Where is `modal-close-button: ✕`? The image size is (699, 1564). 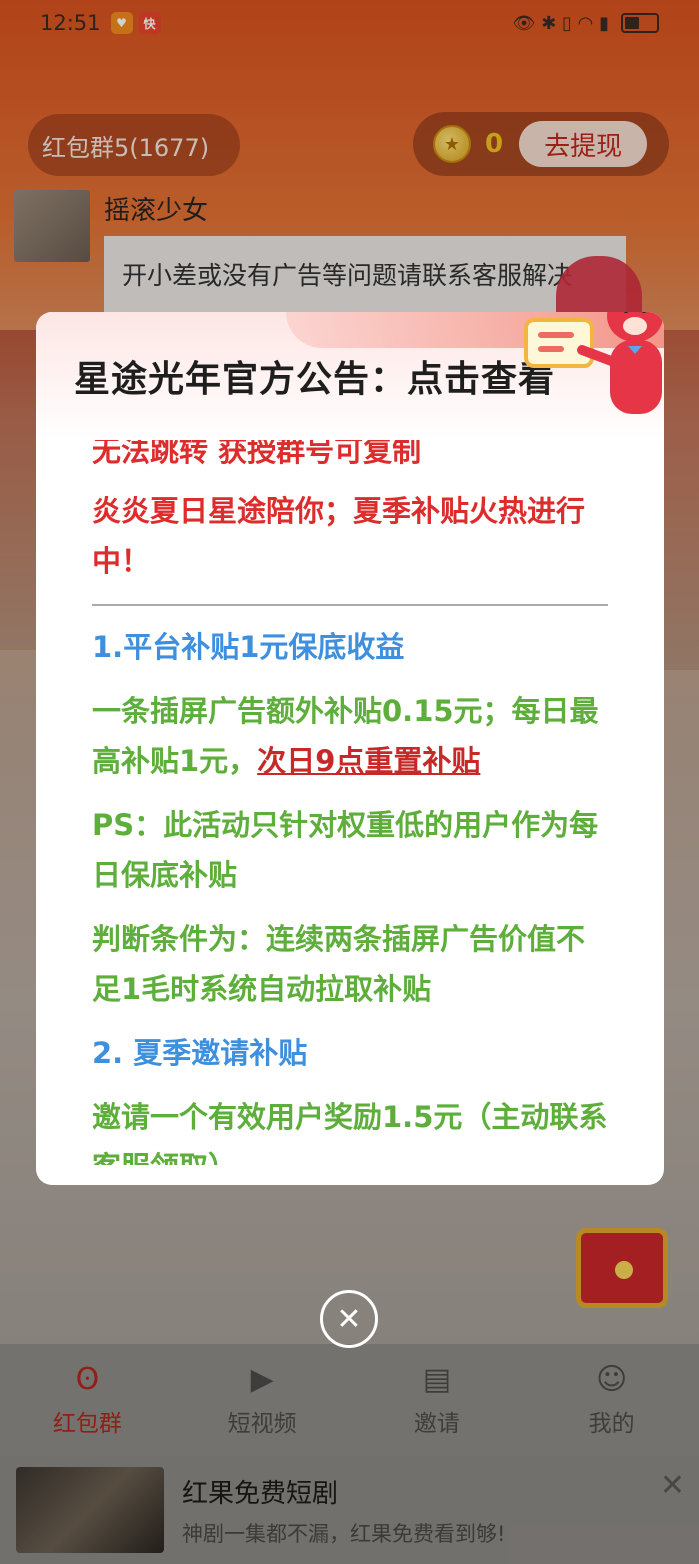 modal-close-button: ✕ is located at coordinates (349, 1319).